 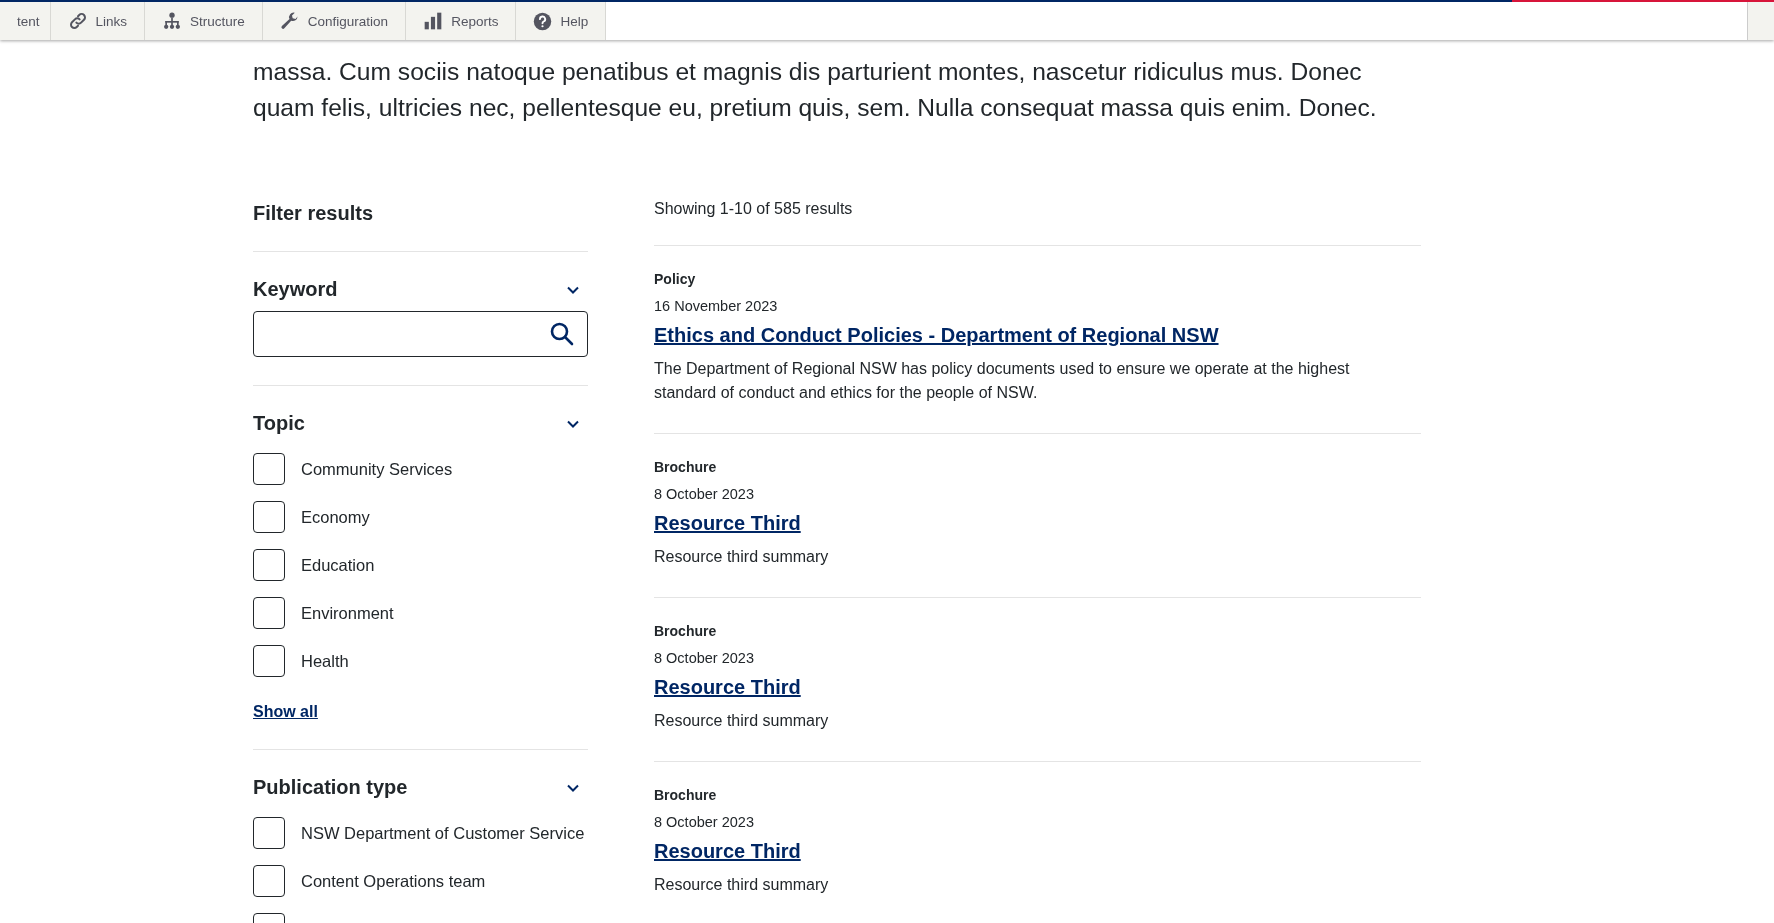 What do you see at coordinates (77, 21) in the screenshot?
I see `link-icon` at bounding box center [77, 21].